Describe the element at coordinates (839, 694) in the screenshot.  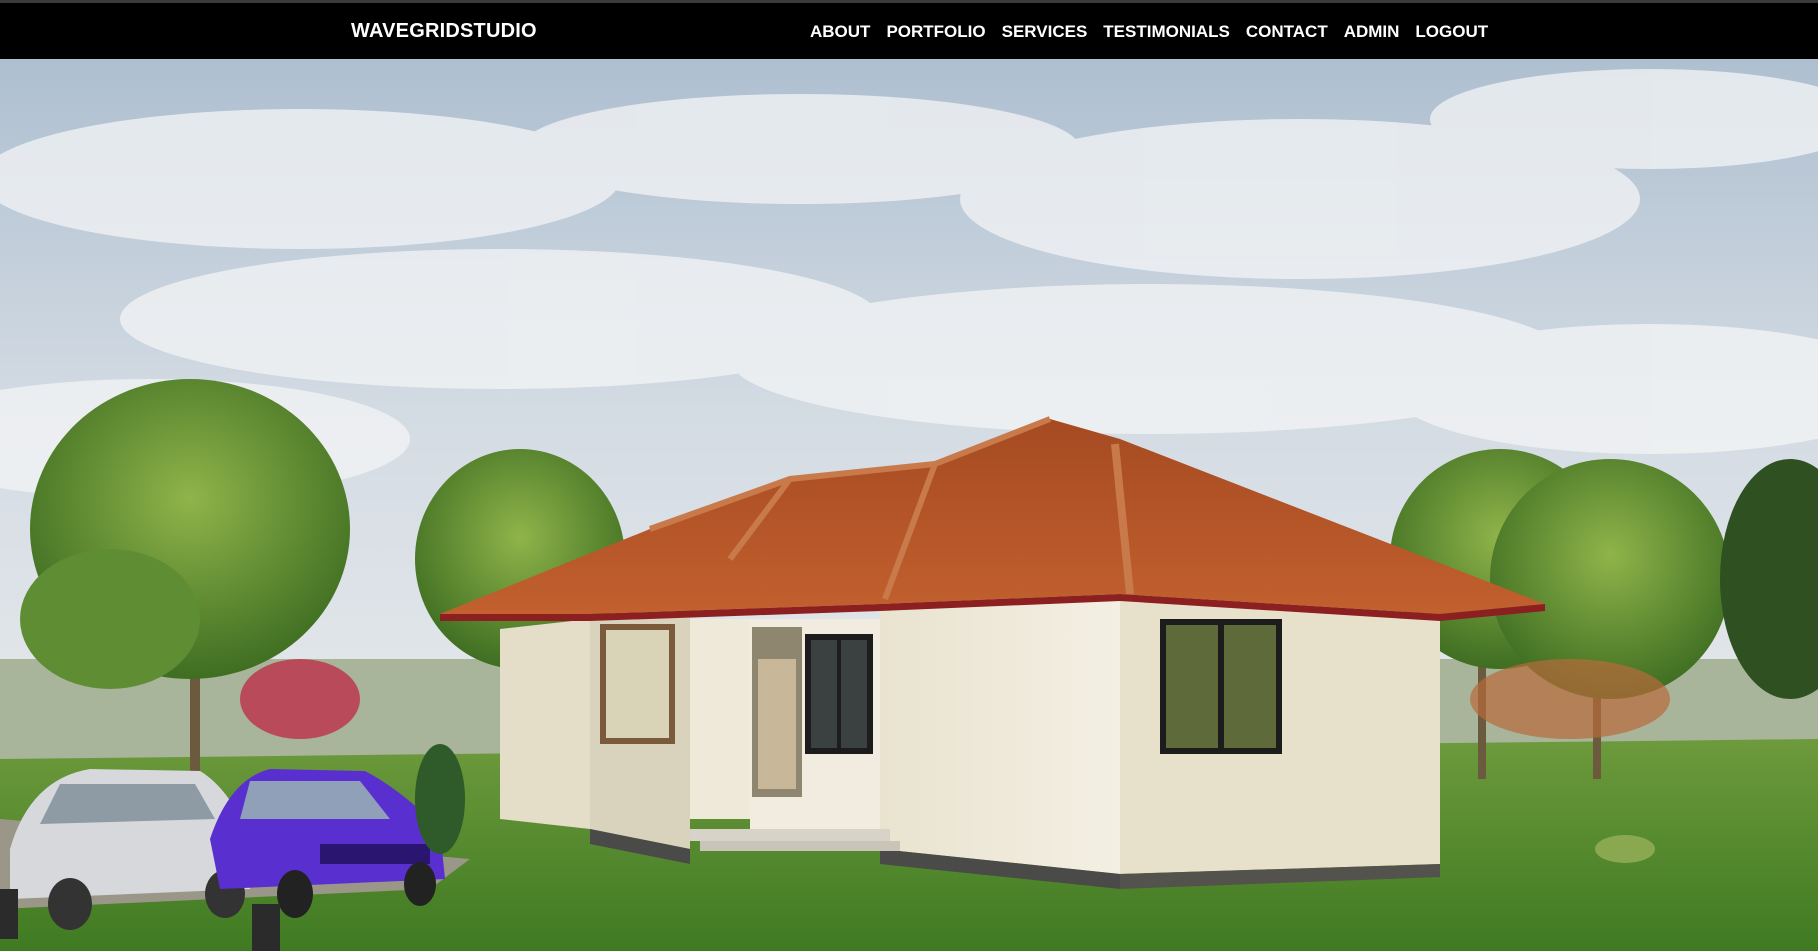
I see `window-center` at that location.